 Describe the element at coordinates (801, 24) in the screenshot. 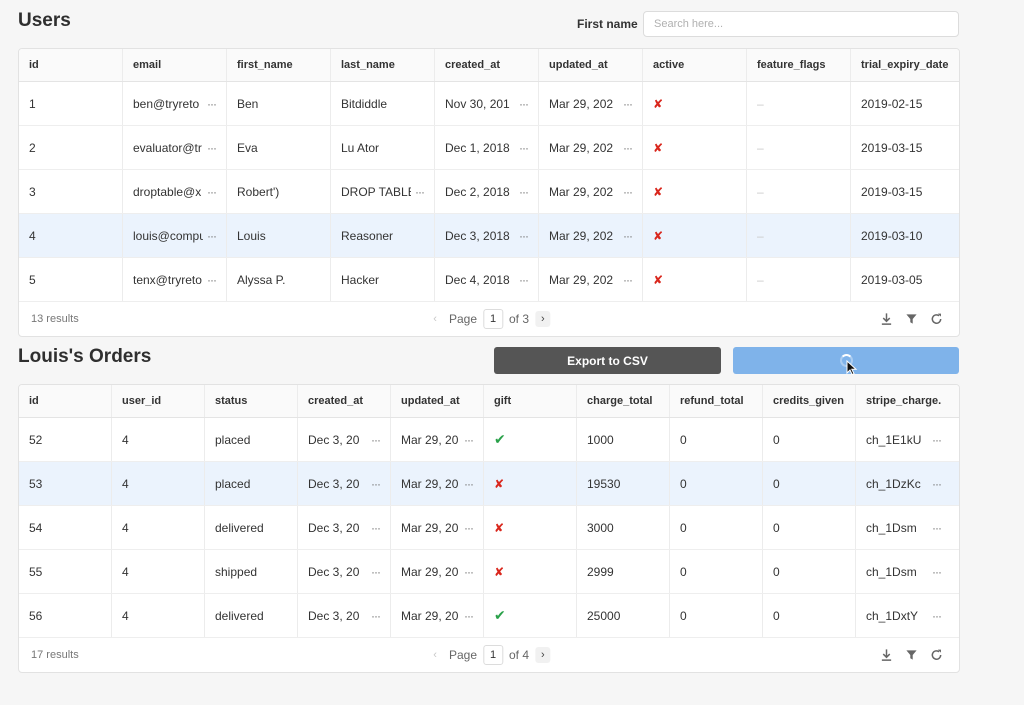

I see `first-name-search-input` at that location.